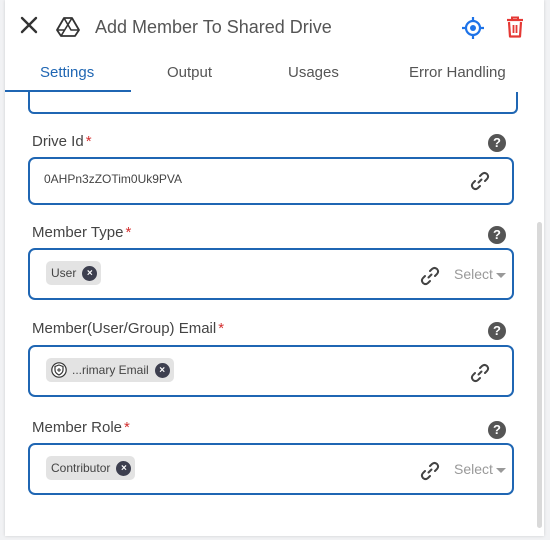  I want to click on member-email-chip-label: ...rimary Email, so click(110, 370).